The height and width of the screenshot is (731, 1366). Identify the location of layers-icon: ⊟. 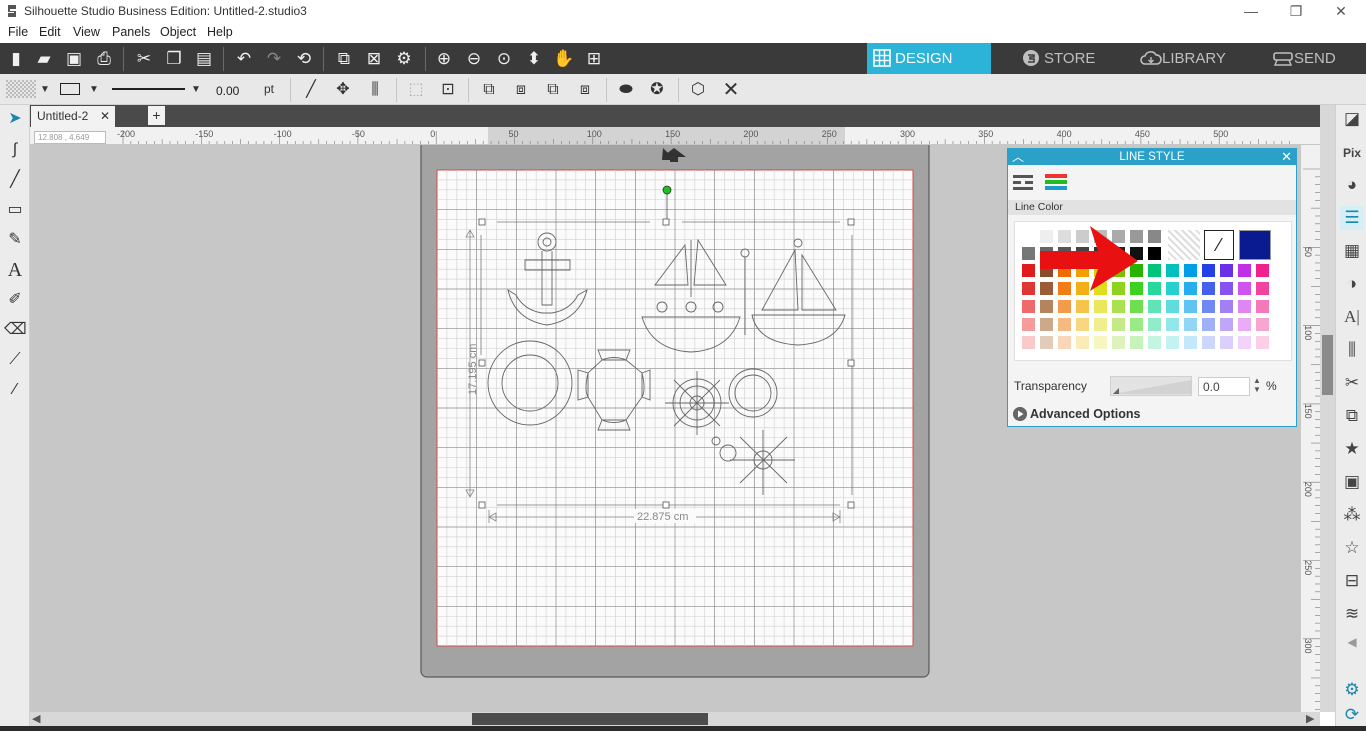
(1352, 581).